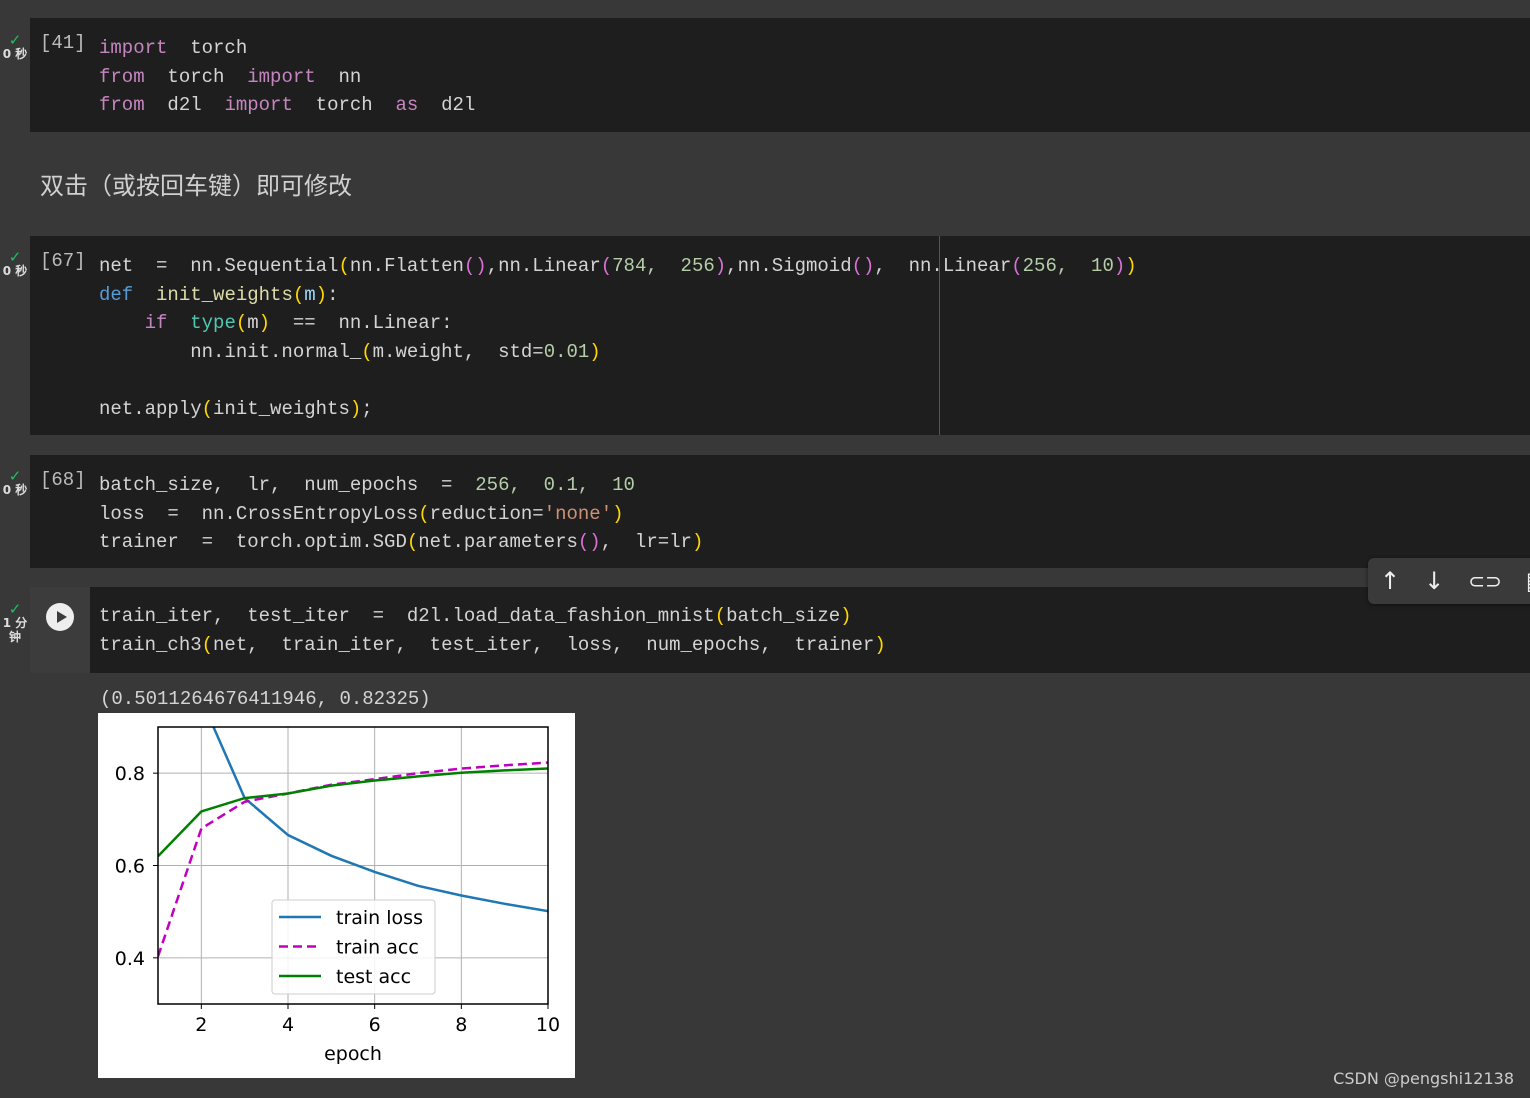 This screenshot has width=1530, height=1098. I want to click on legend-label: test acc, so click(373, 977).